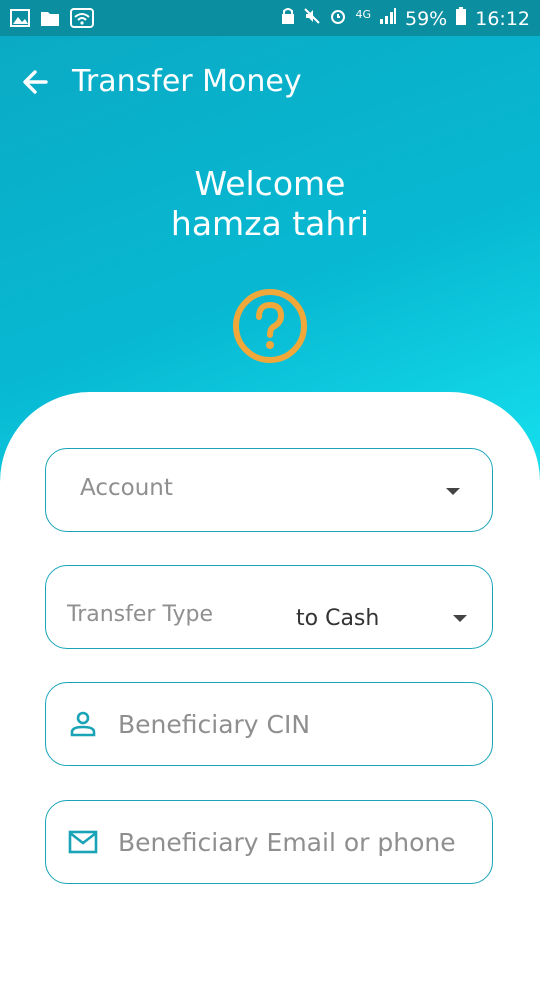 This screenshot has height=992, width=540. I want to click on page-title: Transfer Money, so click(187, 81).